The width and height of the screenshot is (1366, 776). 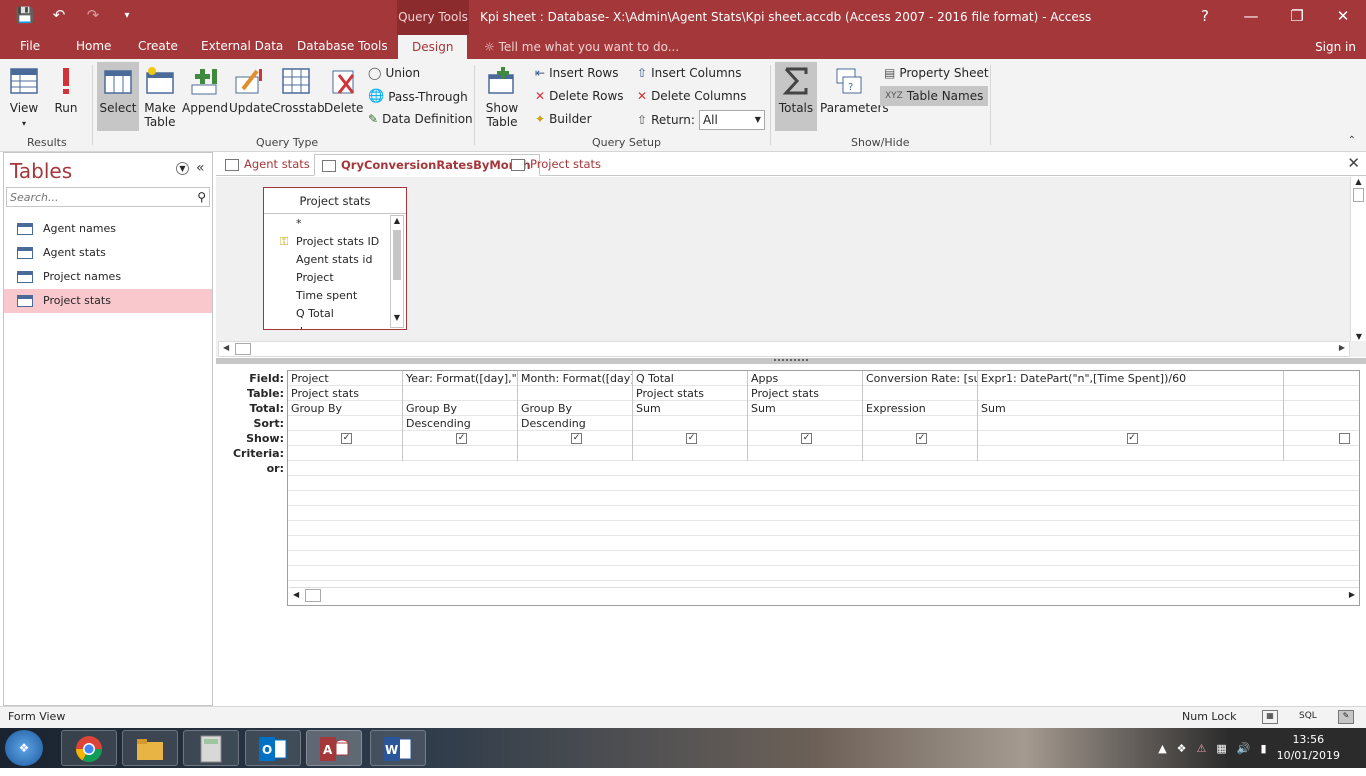 What do you see at coordinates (93, 15) in the screenshot?
I see `redo-icon: ↷` at bounding box center [93, 15].